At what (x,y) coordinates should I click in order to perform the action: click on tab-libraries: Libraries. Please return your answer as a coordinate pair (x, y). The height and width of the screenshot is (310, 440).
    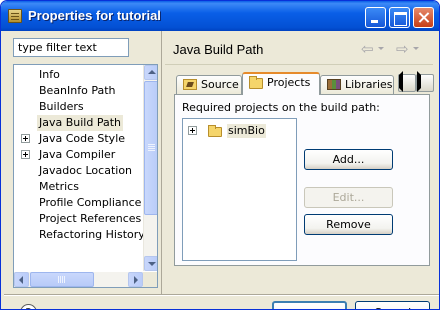
    Looking at the image, I should click on (357, 84).